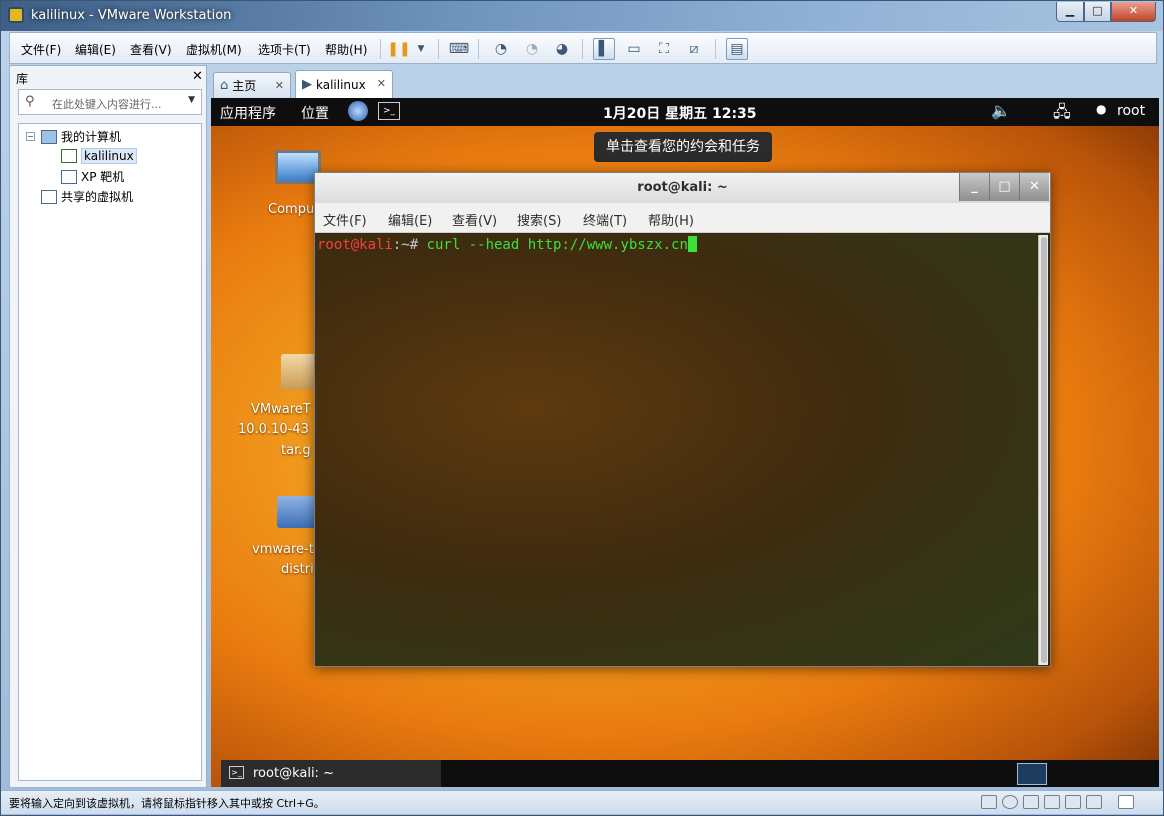  I want to click on taskbar-terminal-button: >_ root@kali: ~, so click(331, 773).